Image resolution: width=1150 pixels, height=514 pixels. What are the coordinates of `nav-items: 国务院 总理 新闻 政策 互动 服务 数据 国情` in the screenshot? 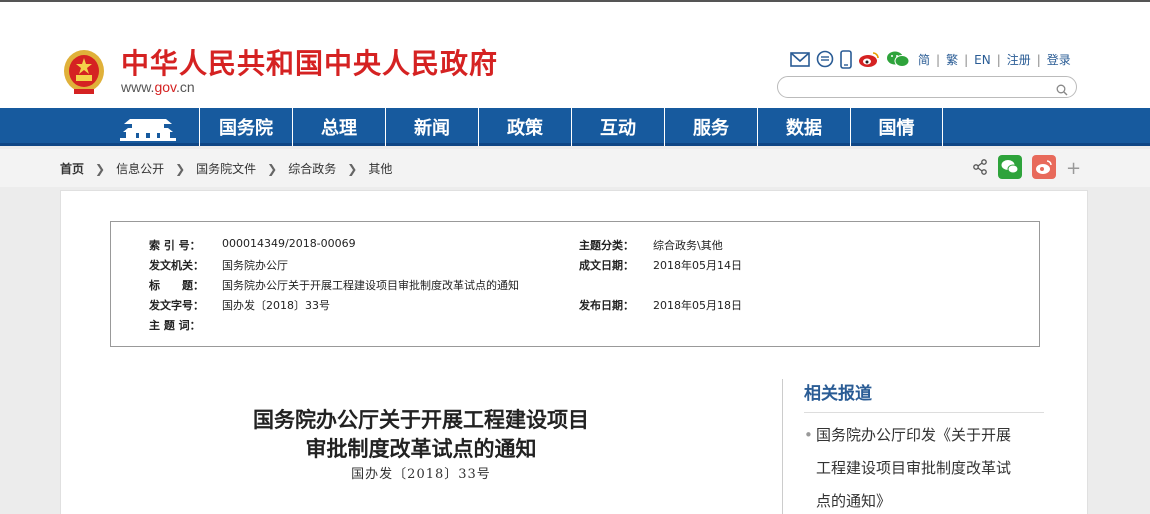 It's located at (571, 127).